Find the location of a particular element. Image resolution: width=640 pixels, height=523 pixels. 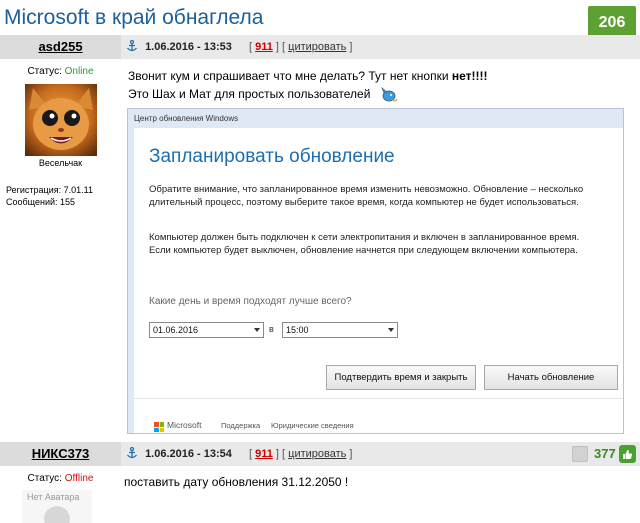

user-status: Статус: Offline is located at coordinates (60, 478).